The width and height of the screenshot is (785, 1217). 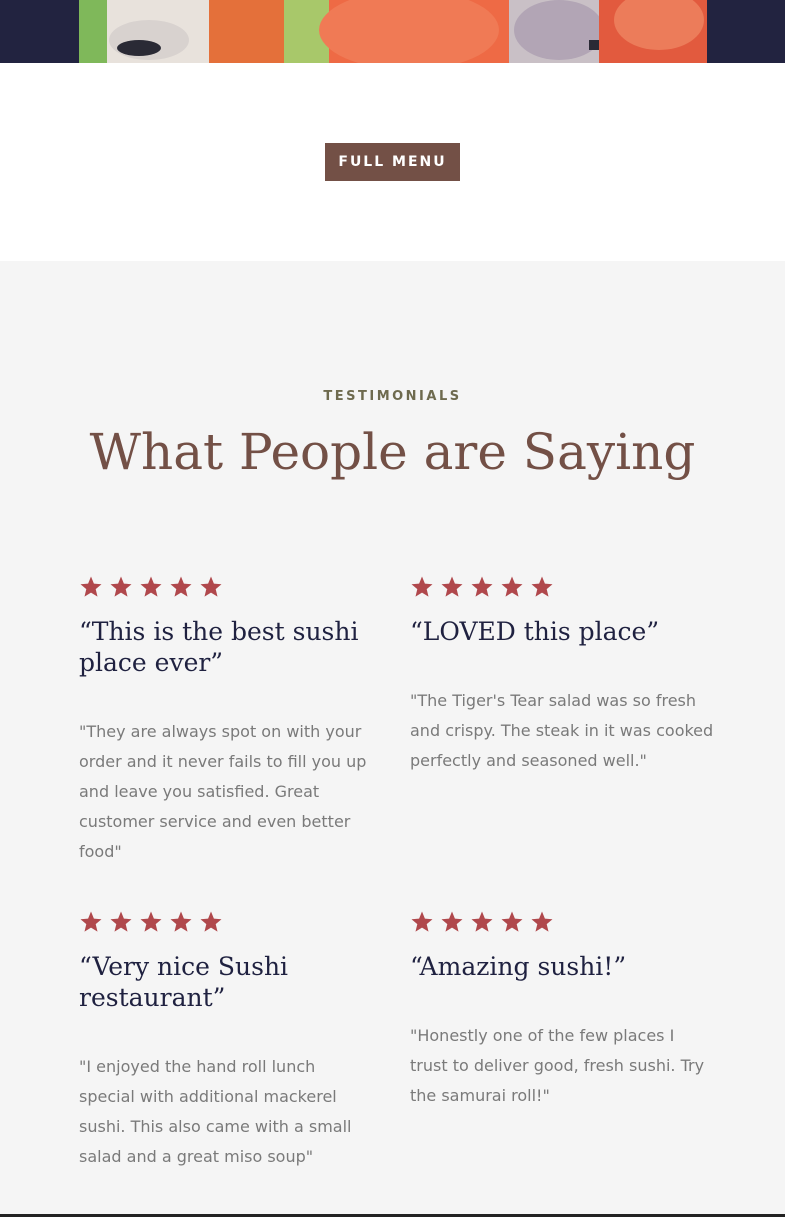 What do you see at coordinates (535, 631) in the screenshot?
I see `testimonial-title: “LOVED this place”` at bounding box center [535, 631].